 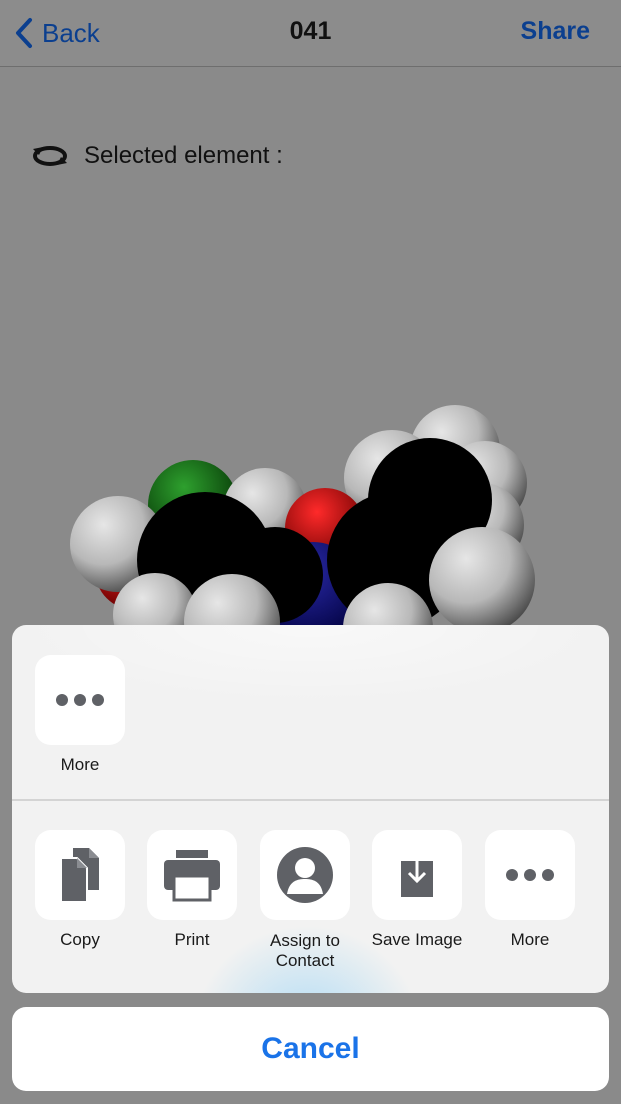 I want to click on contact-icon, so click(x=305, y=875).